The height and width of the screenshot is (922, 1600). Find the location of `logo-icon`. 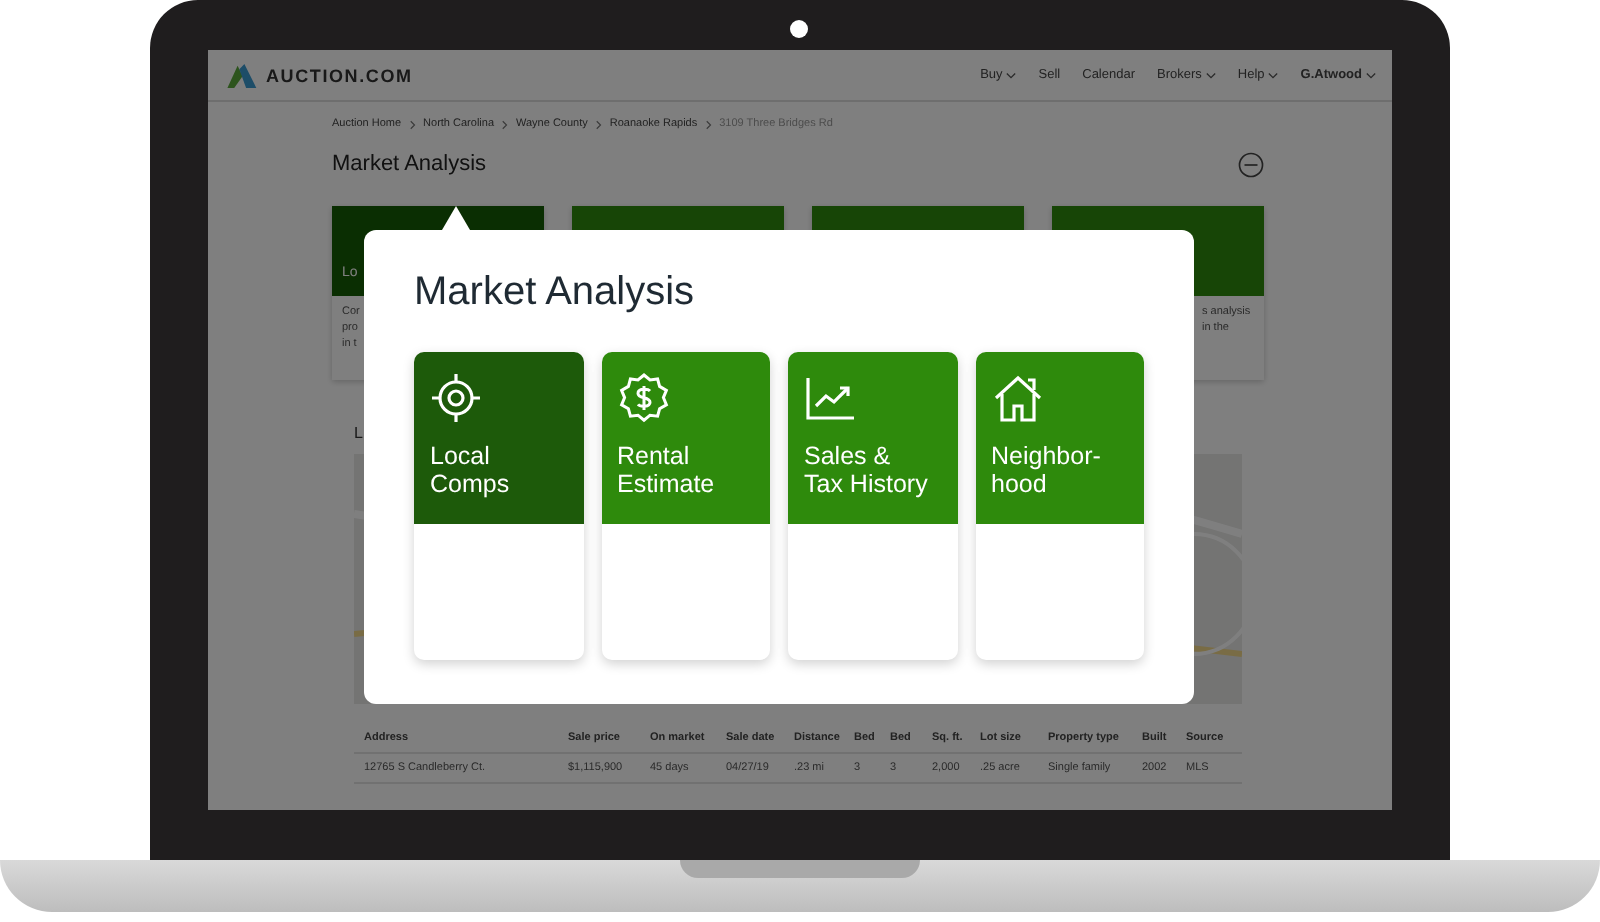

logo-icon is located at coordinates (241, 75).